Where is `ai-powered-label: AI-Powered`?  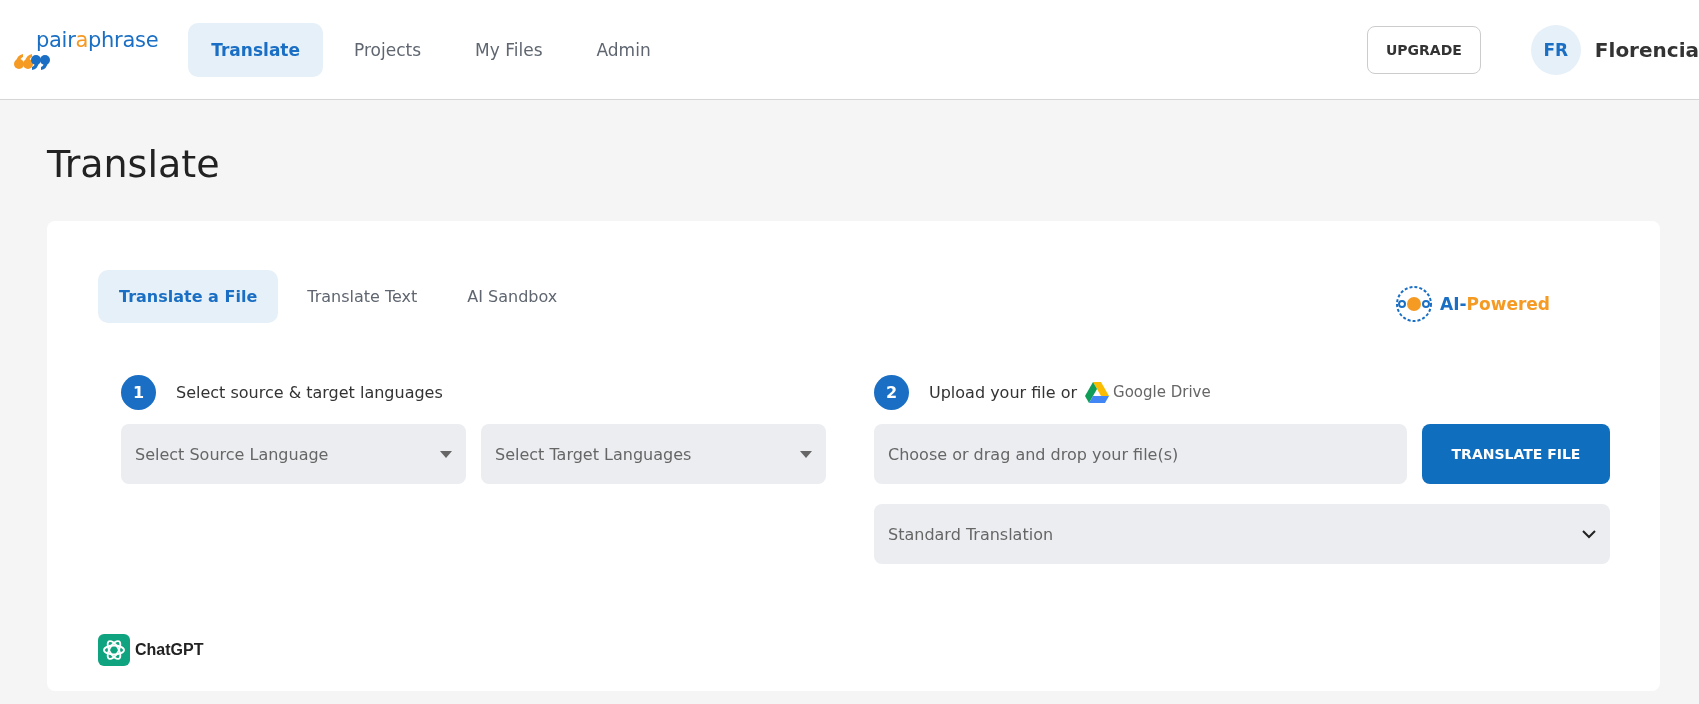
ai-powered-label: AI-Powered is located at coordinates (1495, 304).